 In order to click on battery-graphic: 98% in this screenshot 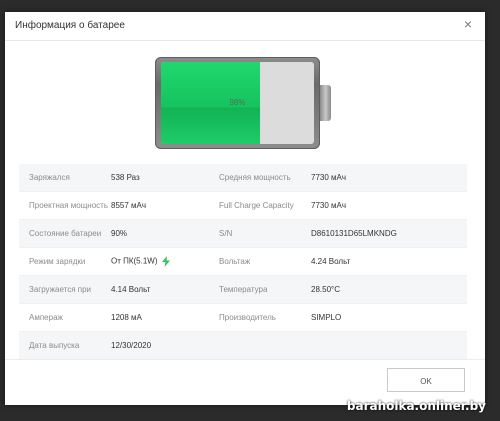, I will do `click(245, 103)`.